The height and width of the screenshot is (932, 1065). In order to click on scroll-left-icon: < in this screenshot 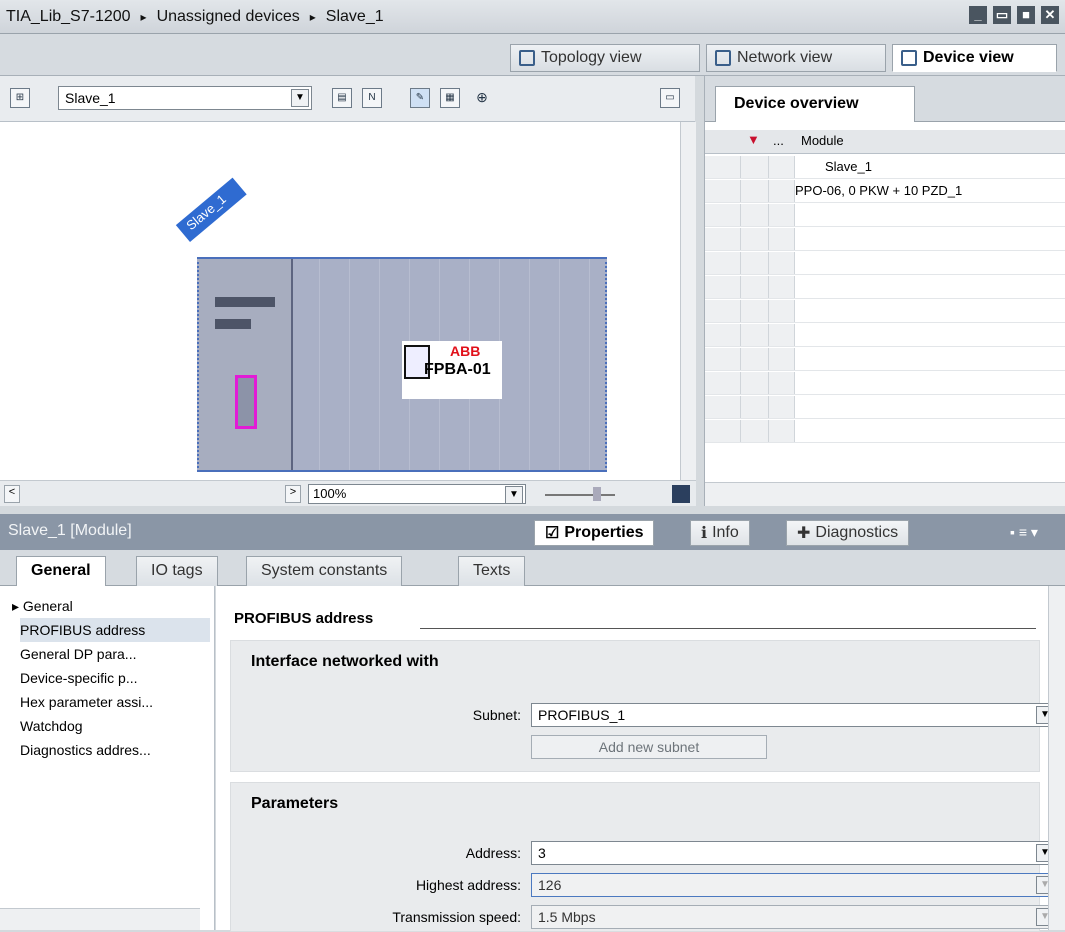, I will do `click(12, 494)`.